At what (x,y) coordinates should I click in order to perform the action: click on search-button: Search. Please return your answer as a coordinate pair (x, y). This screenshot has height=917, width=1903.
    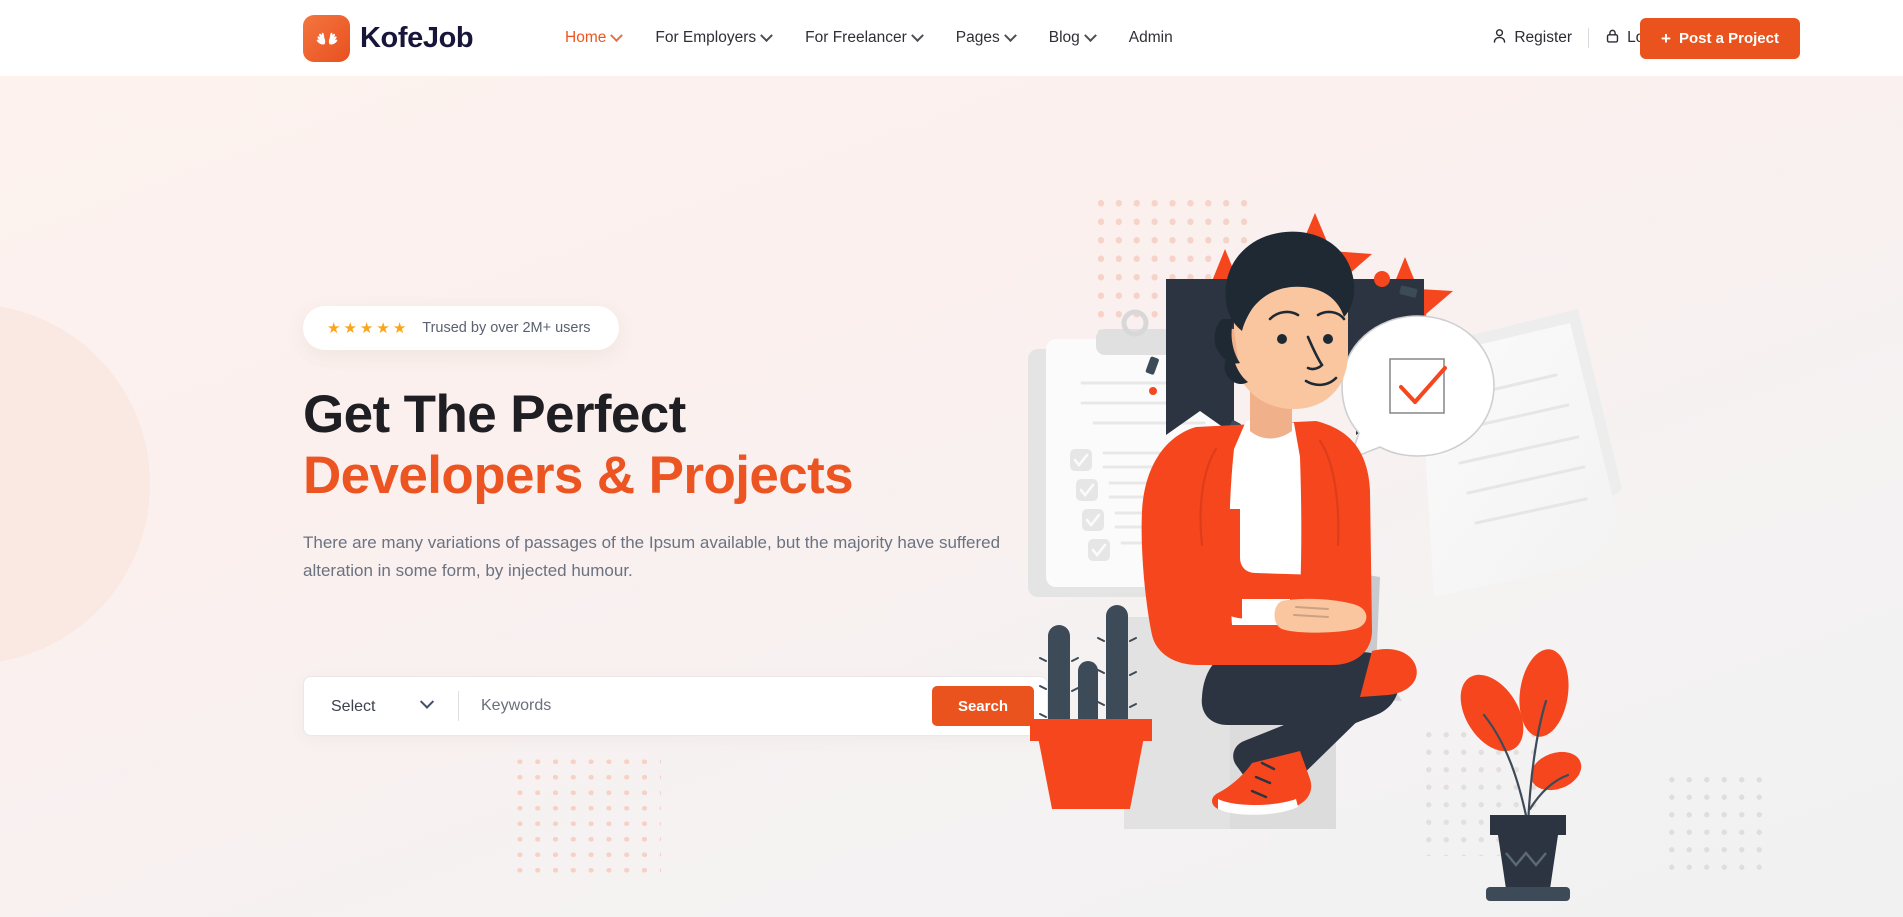
    Looking at the image, I should click on (982, 706).